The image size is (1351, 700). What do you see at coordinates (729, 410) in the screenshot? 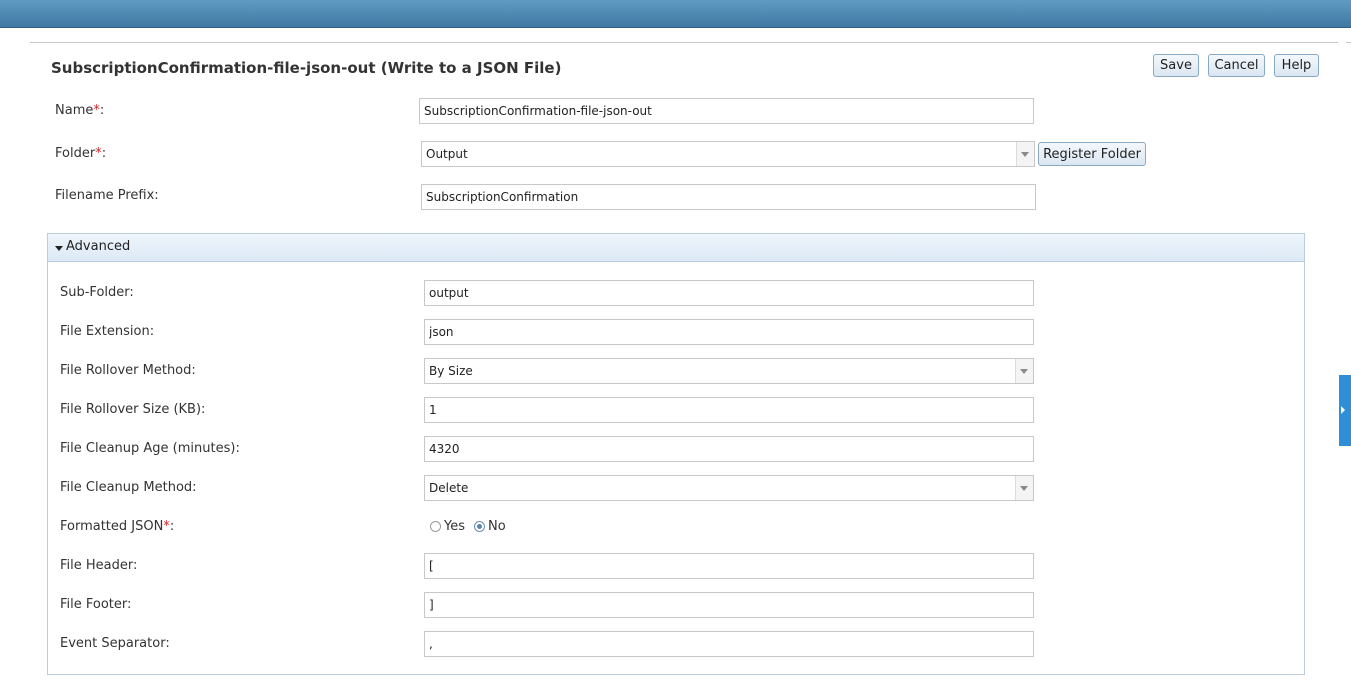
I see `file-rollover-size-input` at bounding box center [729, 410].